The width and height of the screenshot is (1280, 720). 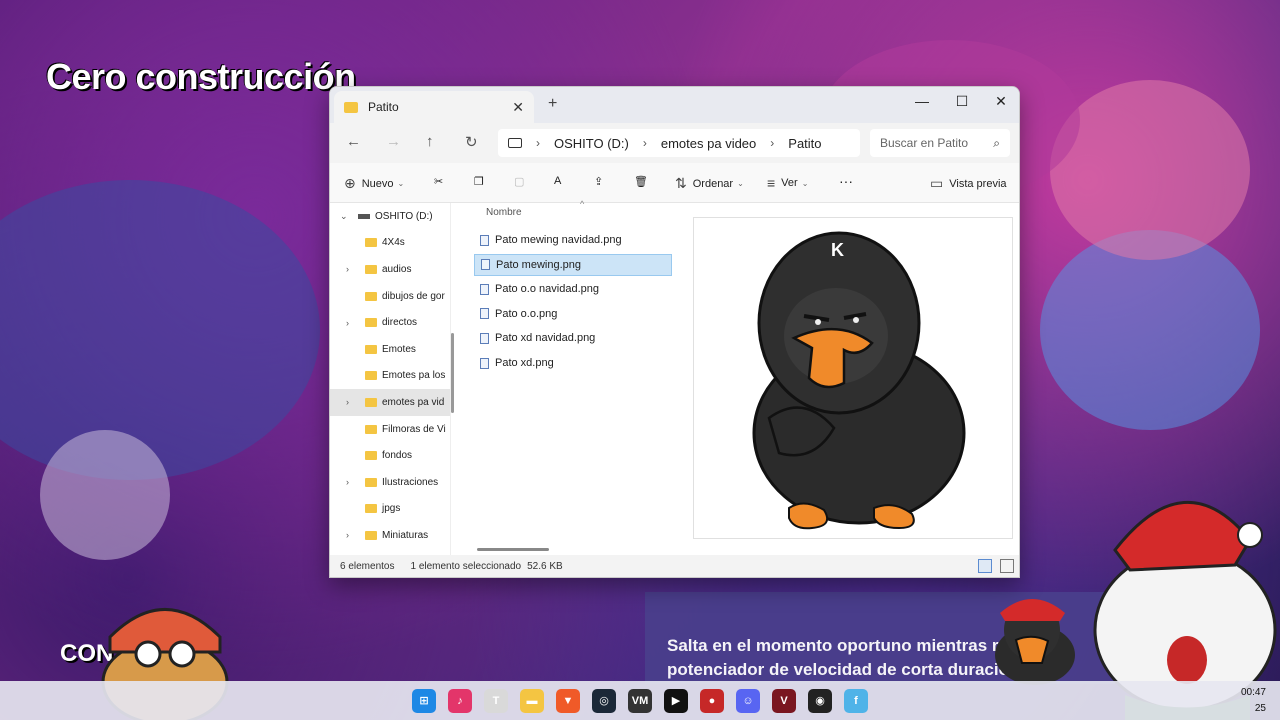 I want to click on cut-icon: ✂, so click(x=438, y=181).